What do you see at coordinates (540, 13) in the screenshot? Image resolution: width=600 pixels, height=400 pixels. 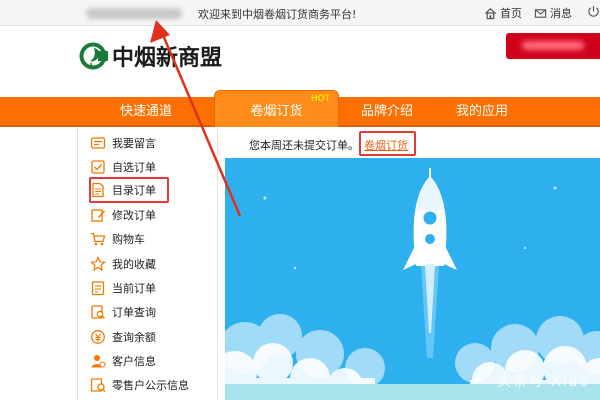 I see `mail-icon` at bounding box center [540, 13].